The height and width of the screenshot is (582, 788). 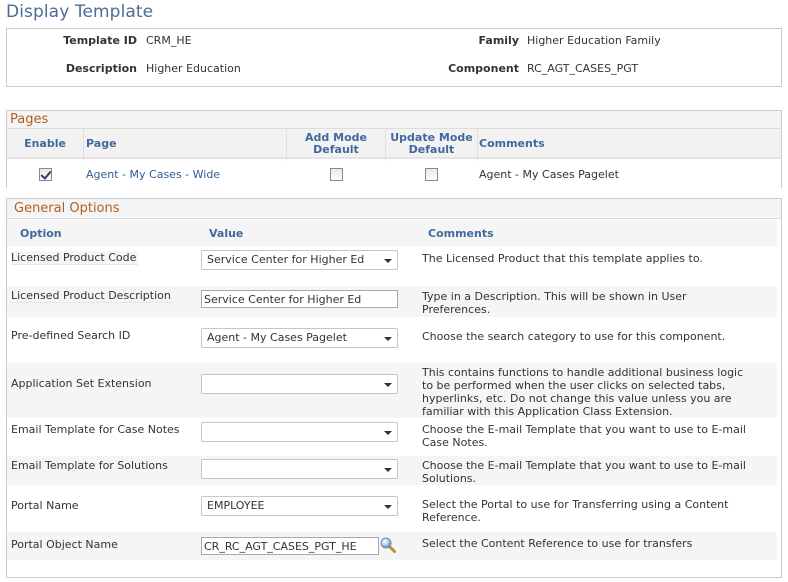 What do you see at coordinates (299, 432) in the screenshot?
I see `email-template-case-notes-select` at bounding box center [299, 432].